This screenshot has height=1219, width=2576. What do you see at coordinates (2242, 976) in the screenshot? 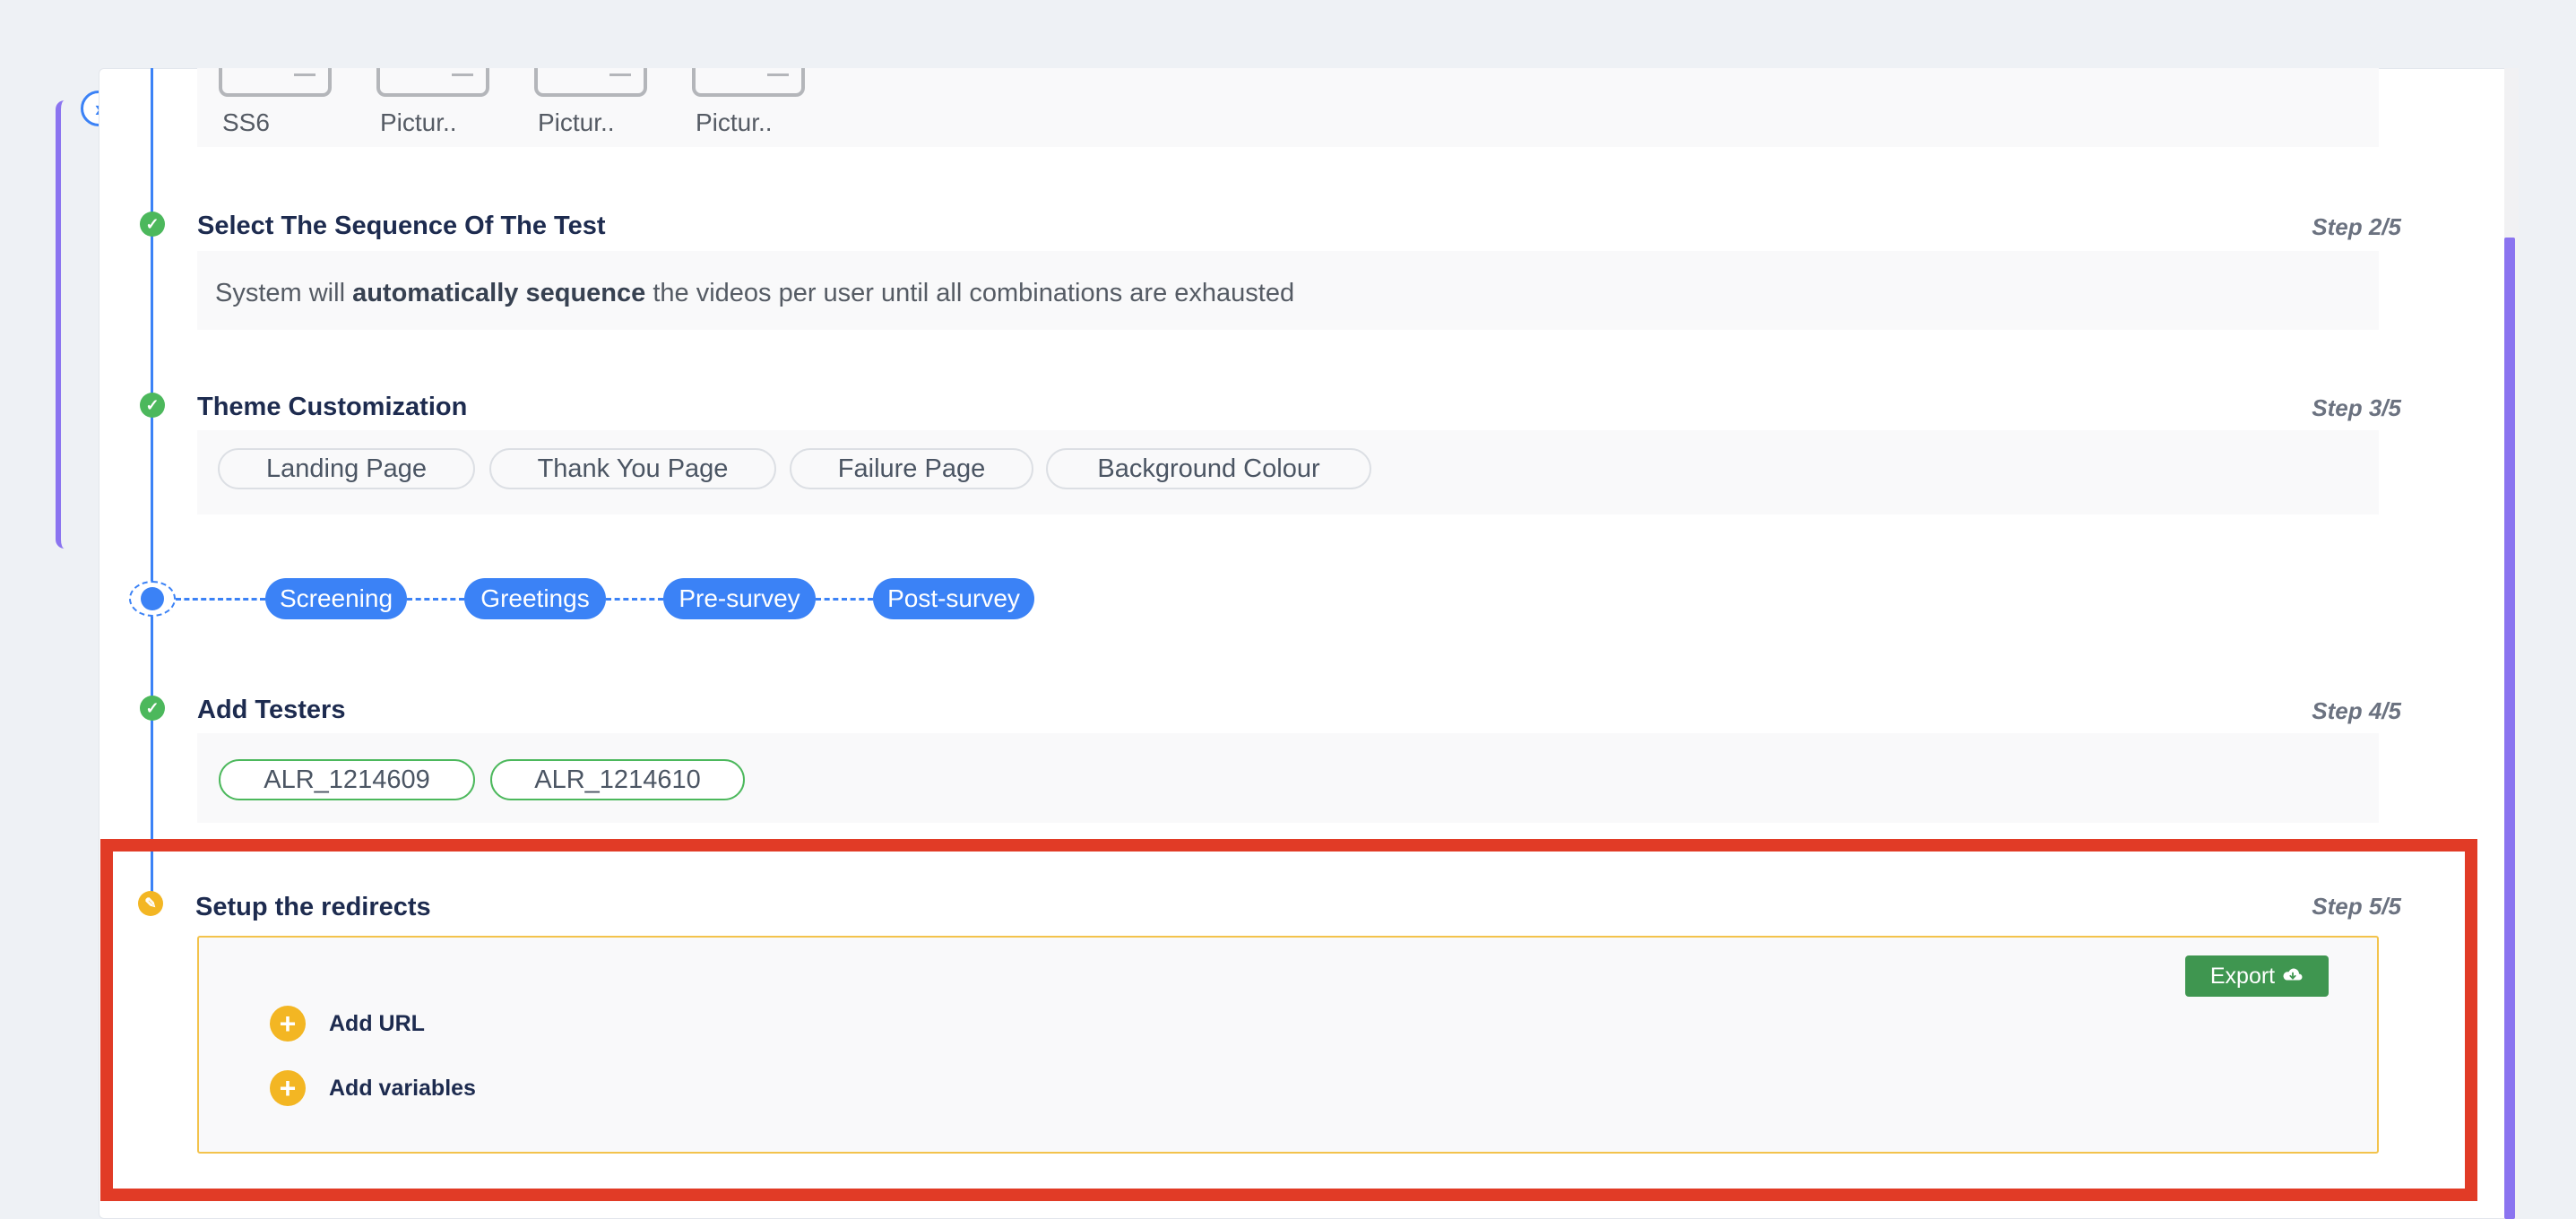
I see `export-label: Export` at bounding box center [2242, 976].